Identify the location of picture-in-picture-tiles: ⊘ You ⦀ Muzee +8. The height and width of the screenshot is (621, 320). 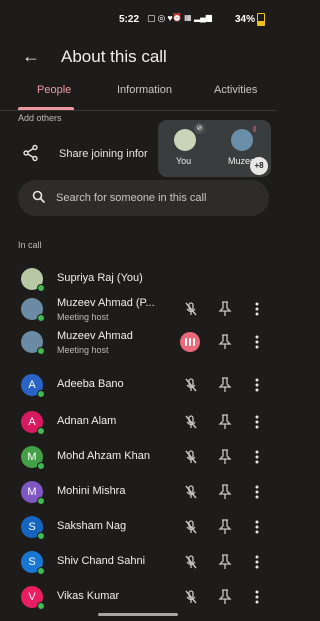
(214, 148).